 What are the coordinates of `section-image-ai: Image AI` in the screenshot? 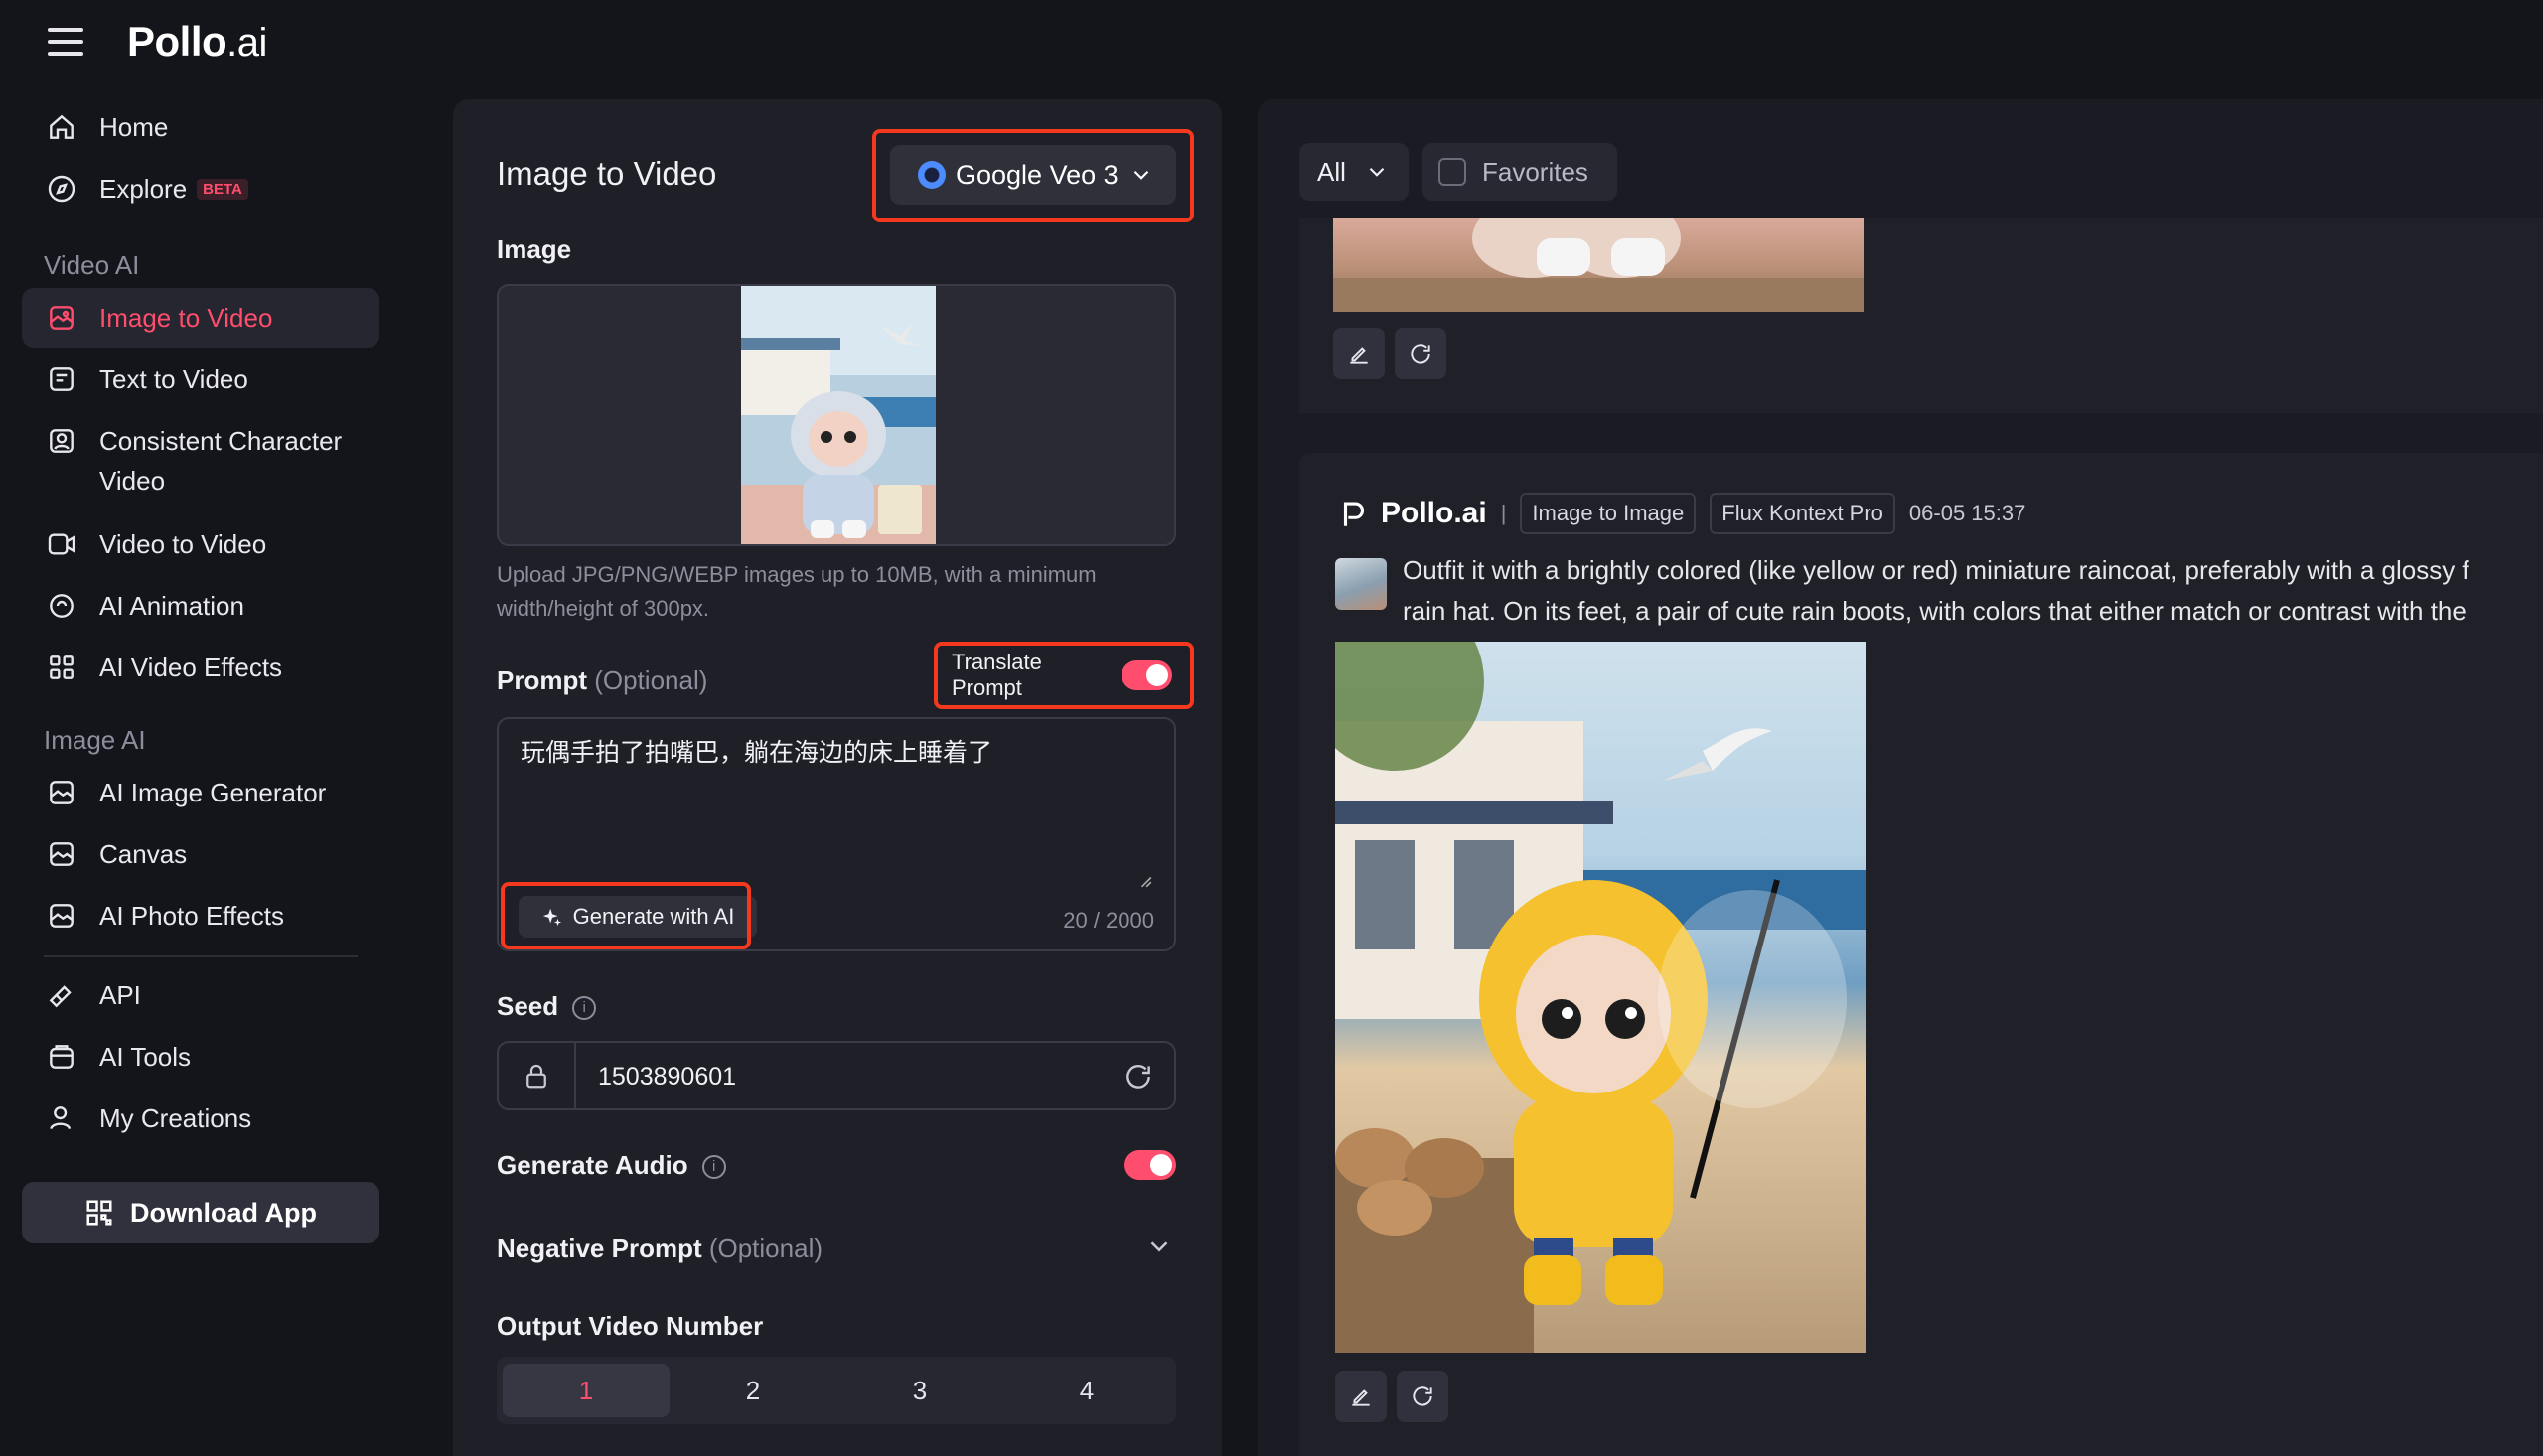 It's located at (95, 740).